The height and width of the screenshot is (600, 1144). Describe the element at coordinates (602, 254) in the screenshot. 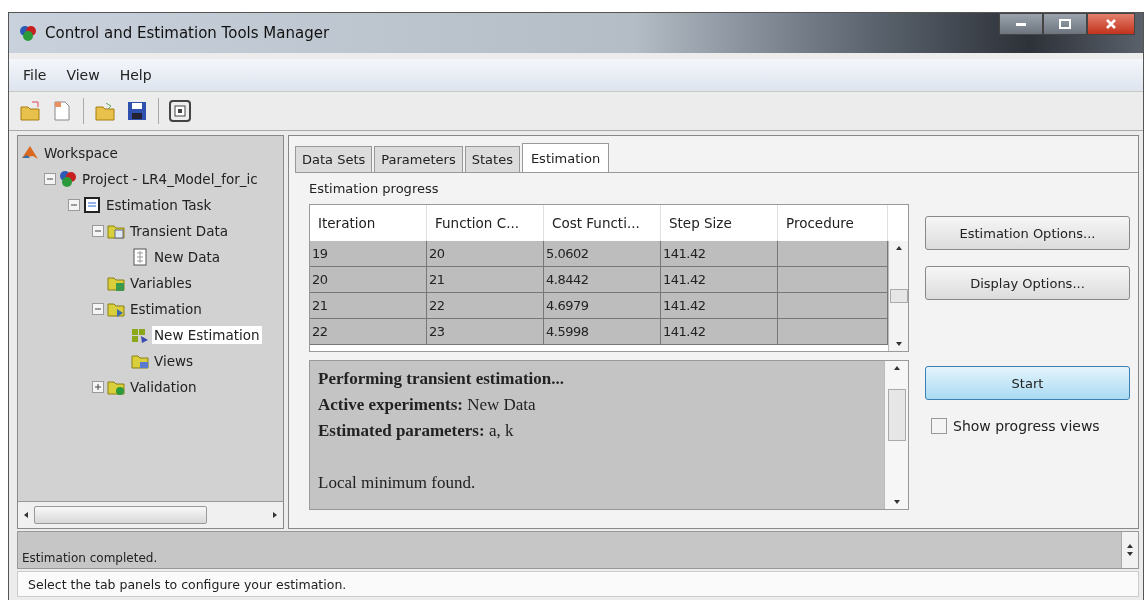

I see `table-cell: 5.0602` at that location.